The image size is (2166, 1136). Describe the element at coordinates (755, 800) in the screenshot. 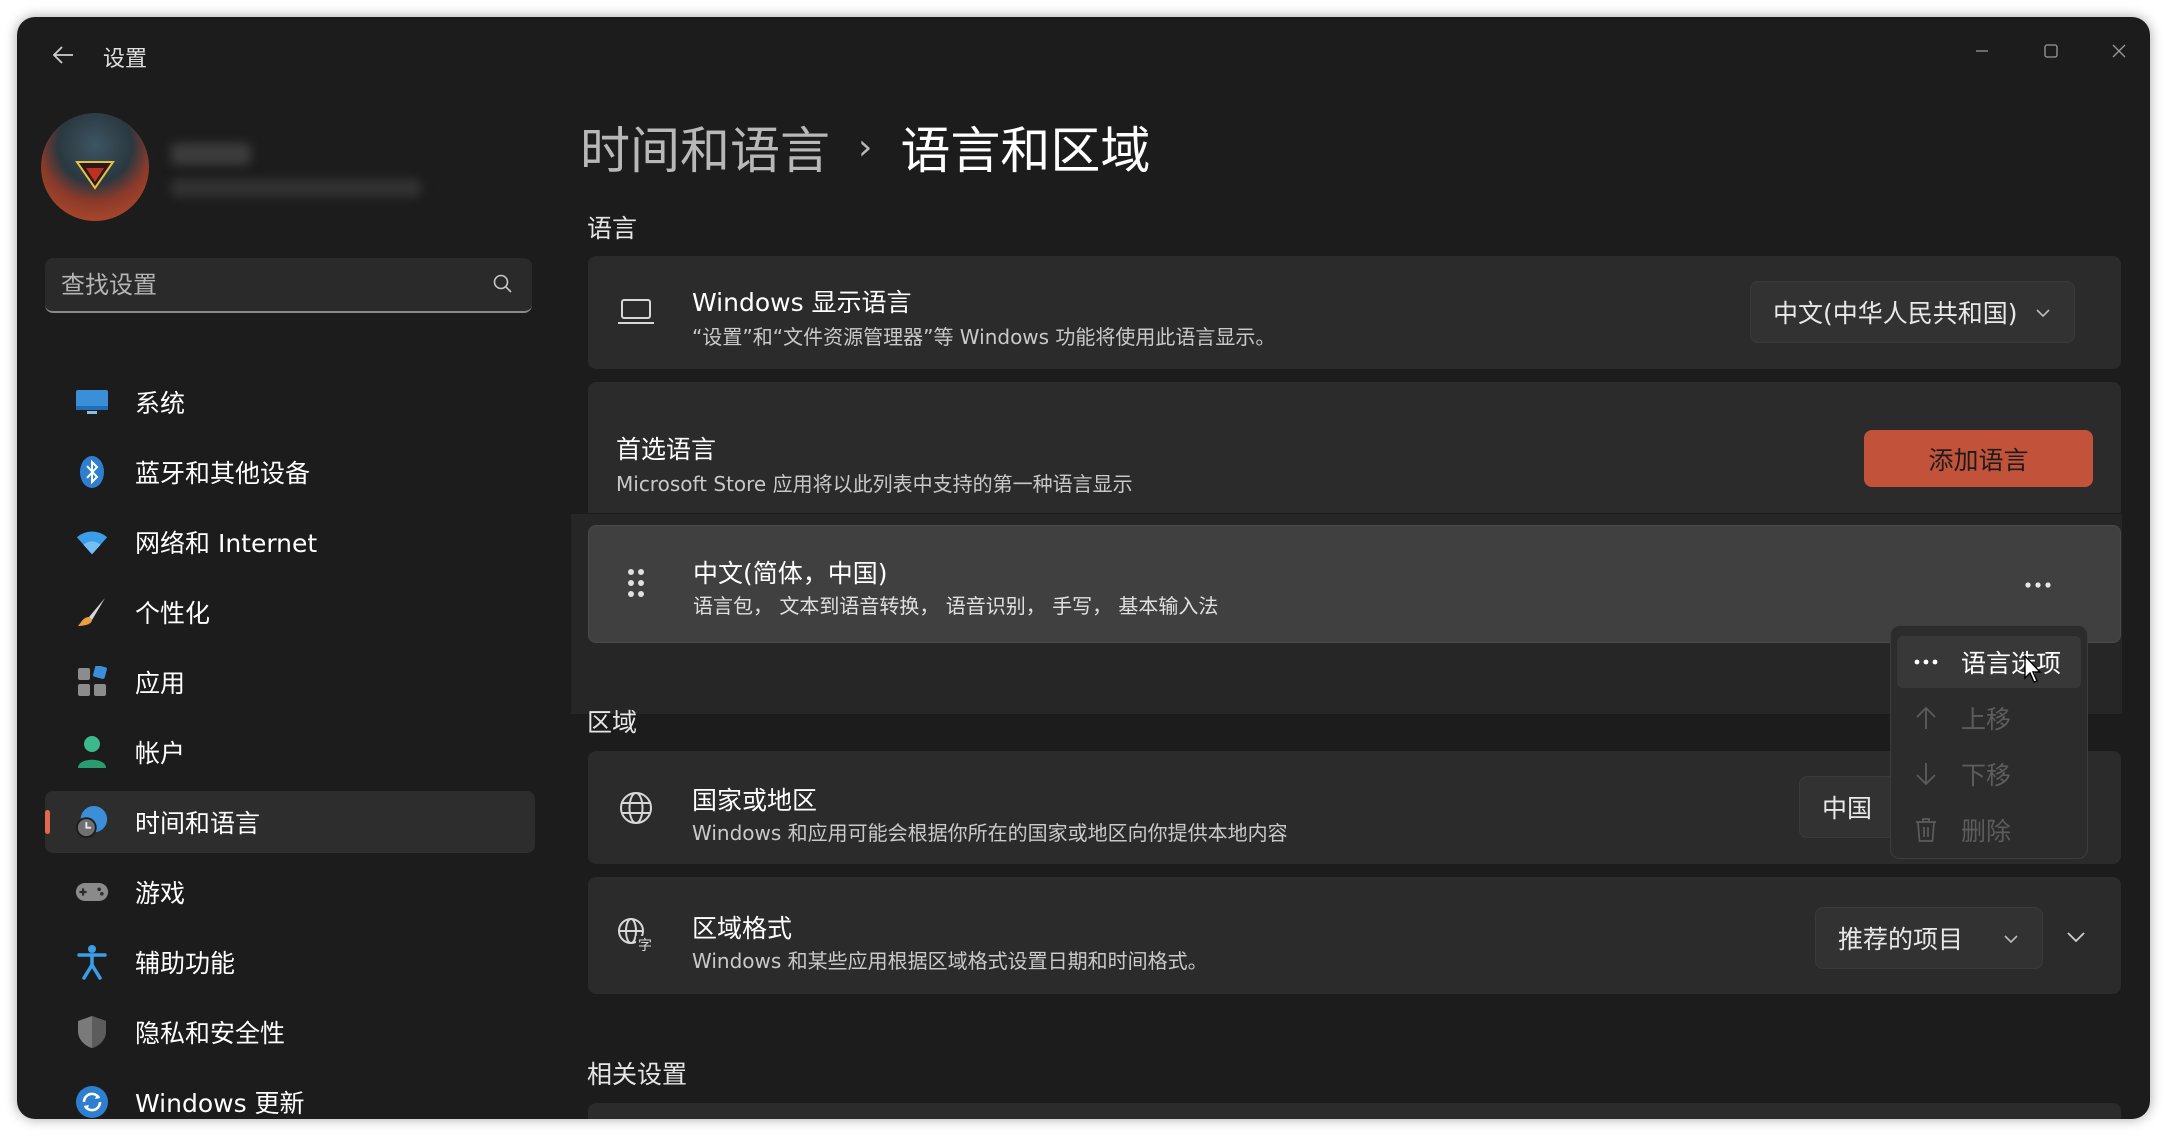

I see `country-region-title: 国家或地区` at that location.